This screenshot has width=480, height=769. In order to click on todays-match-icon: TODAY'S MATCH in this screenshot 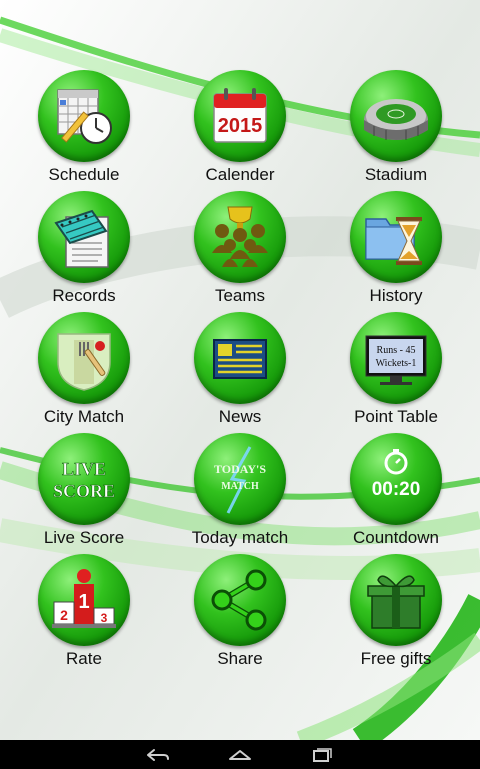, I will do `click(240, 480)`.